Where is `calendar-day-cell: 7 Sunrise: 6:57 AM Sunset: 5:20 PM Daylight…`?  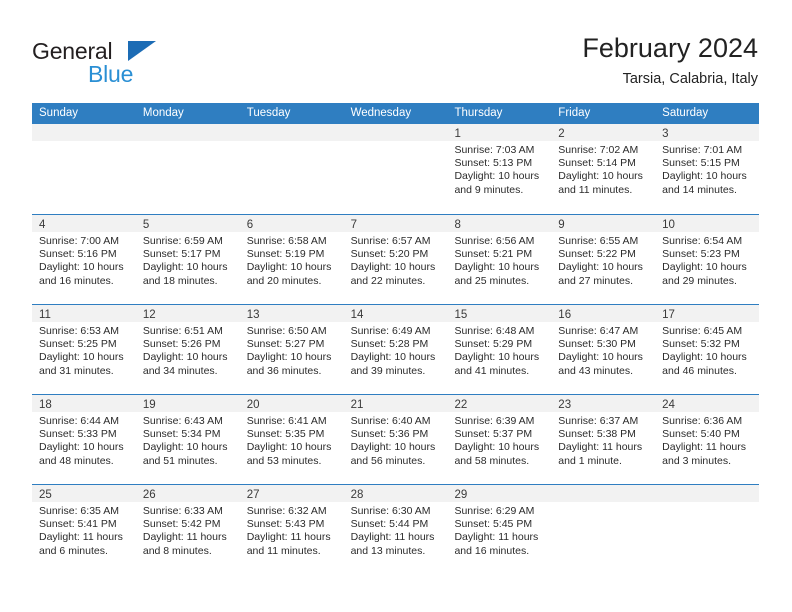
calendar-day-cell: 7 Sunrise: 6:57 AM Sunset: 5:20 PM Daylight… is located at coordinates (395, 259).